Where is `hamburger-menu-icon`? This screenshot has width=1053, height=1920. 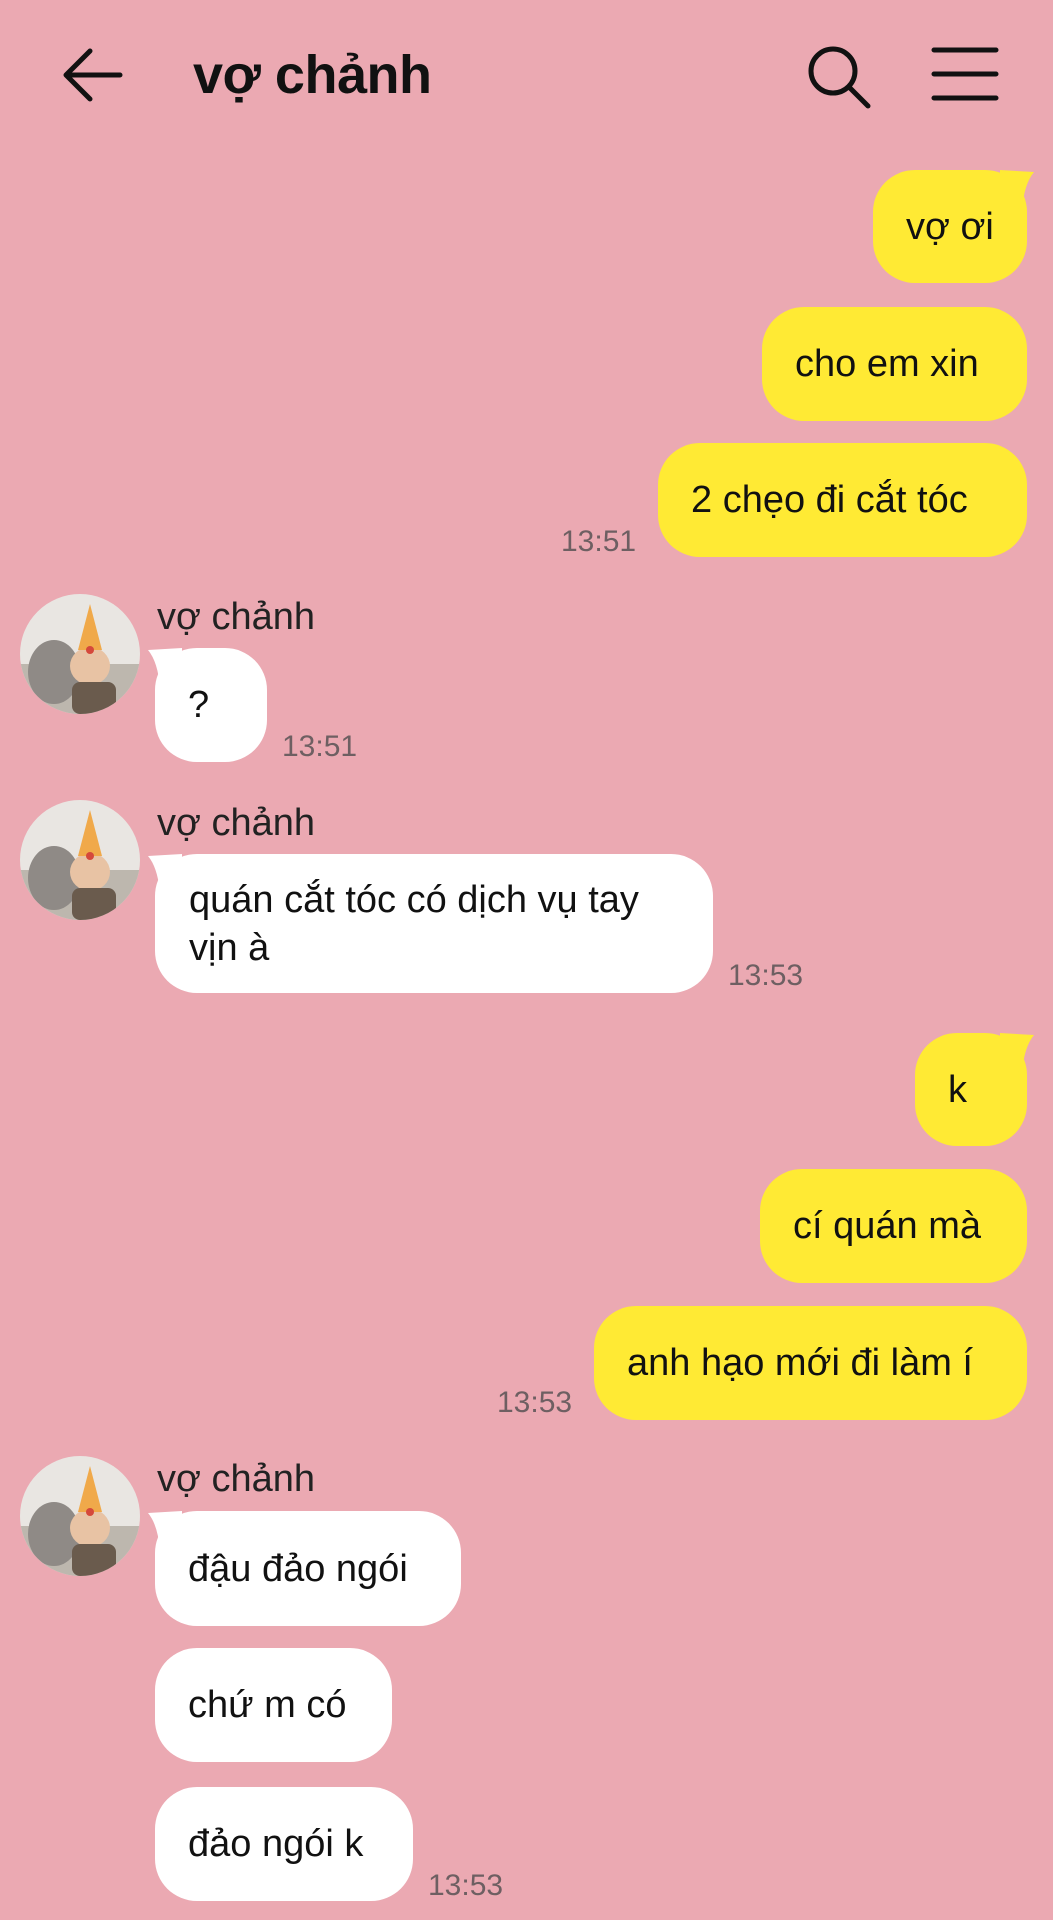 hamburger-menu-icon is located at coordinates (965, 74).